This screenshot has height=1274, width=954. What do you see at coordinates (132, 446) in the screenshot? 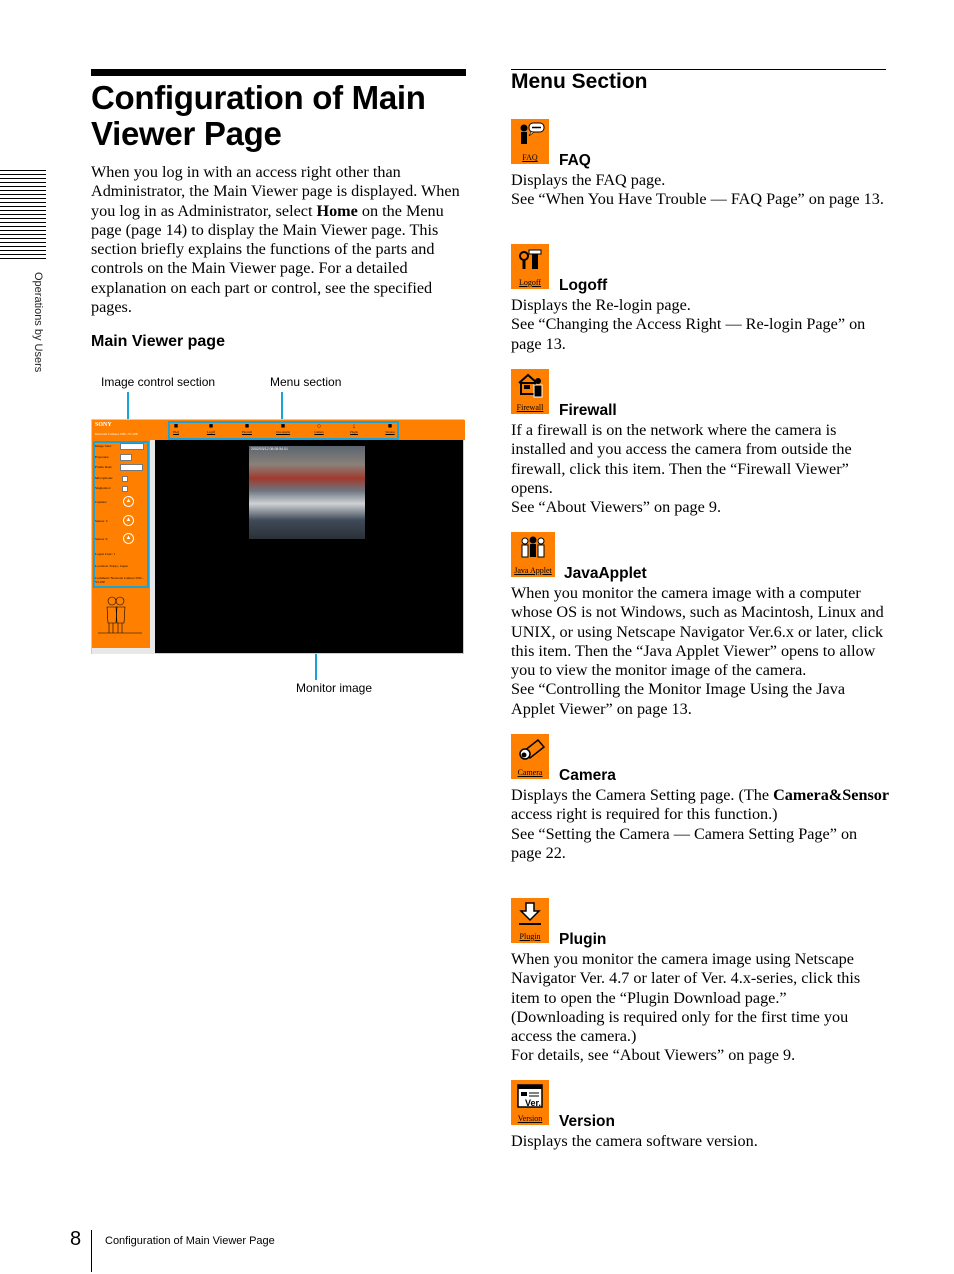
I see `control-image-size-select` at bounding box center [132, 446].